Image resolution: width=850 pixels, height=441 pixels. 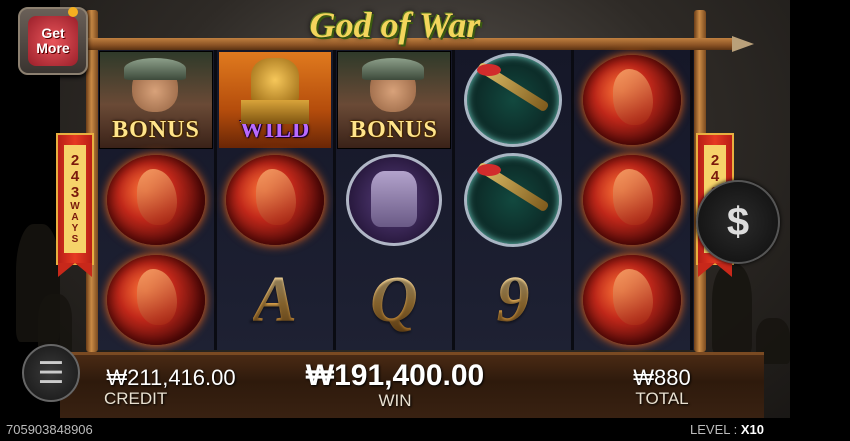 I want to click on ways-letter: A, so click(x=75, y=217).